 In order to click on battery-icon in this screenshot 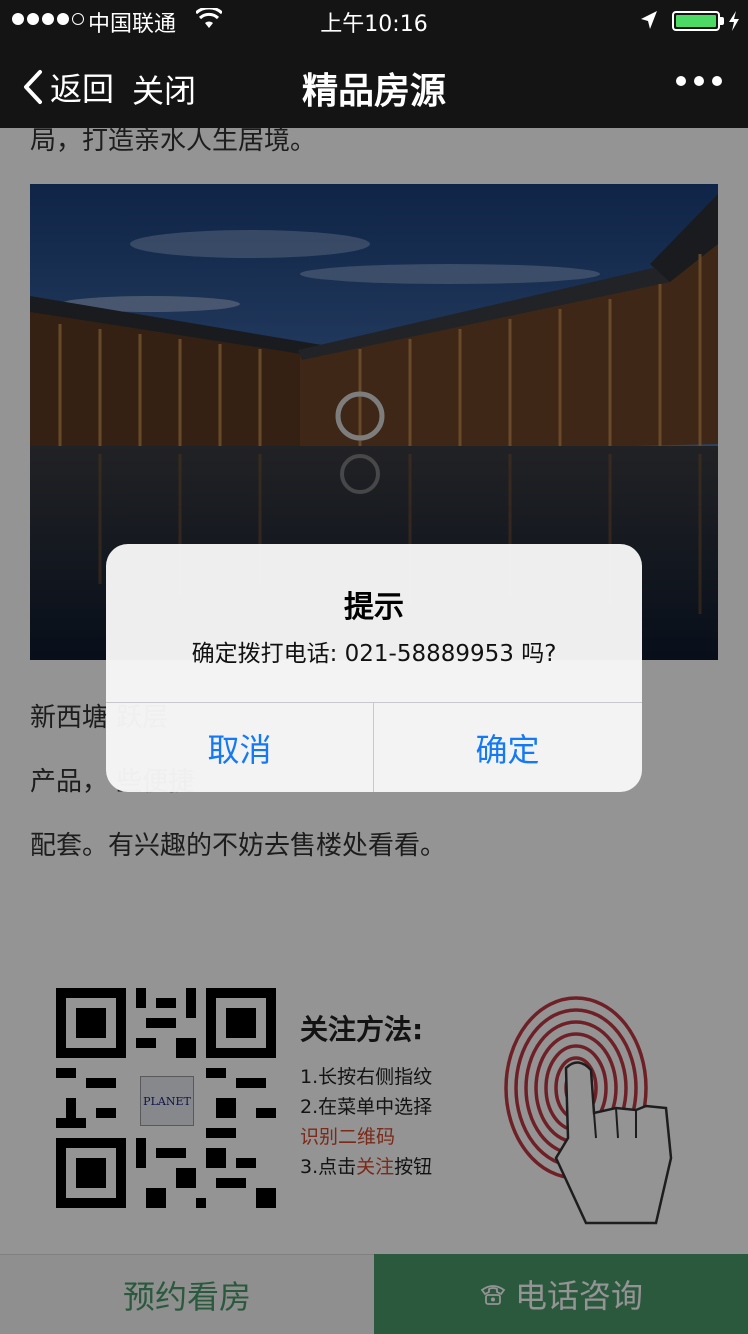, I will do `click(696, 21)`.